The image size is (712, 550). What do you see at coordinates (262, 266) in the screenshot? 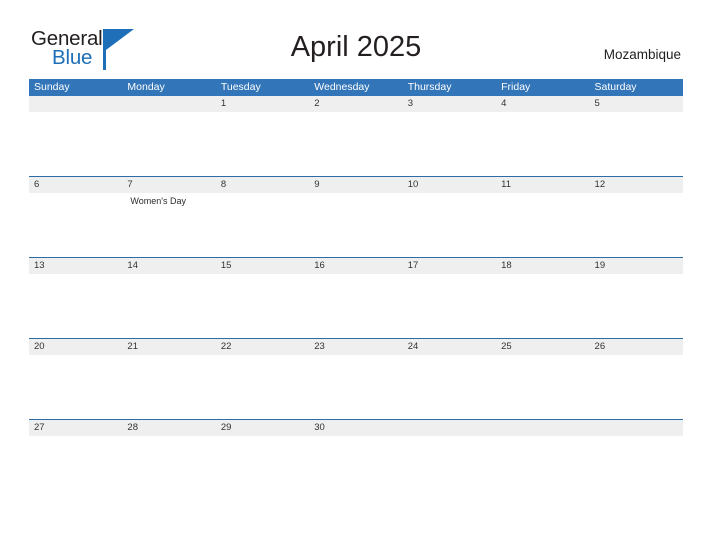
I see `day-number-15: 15` at bounding box center [262, 266].